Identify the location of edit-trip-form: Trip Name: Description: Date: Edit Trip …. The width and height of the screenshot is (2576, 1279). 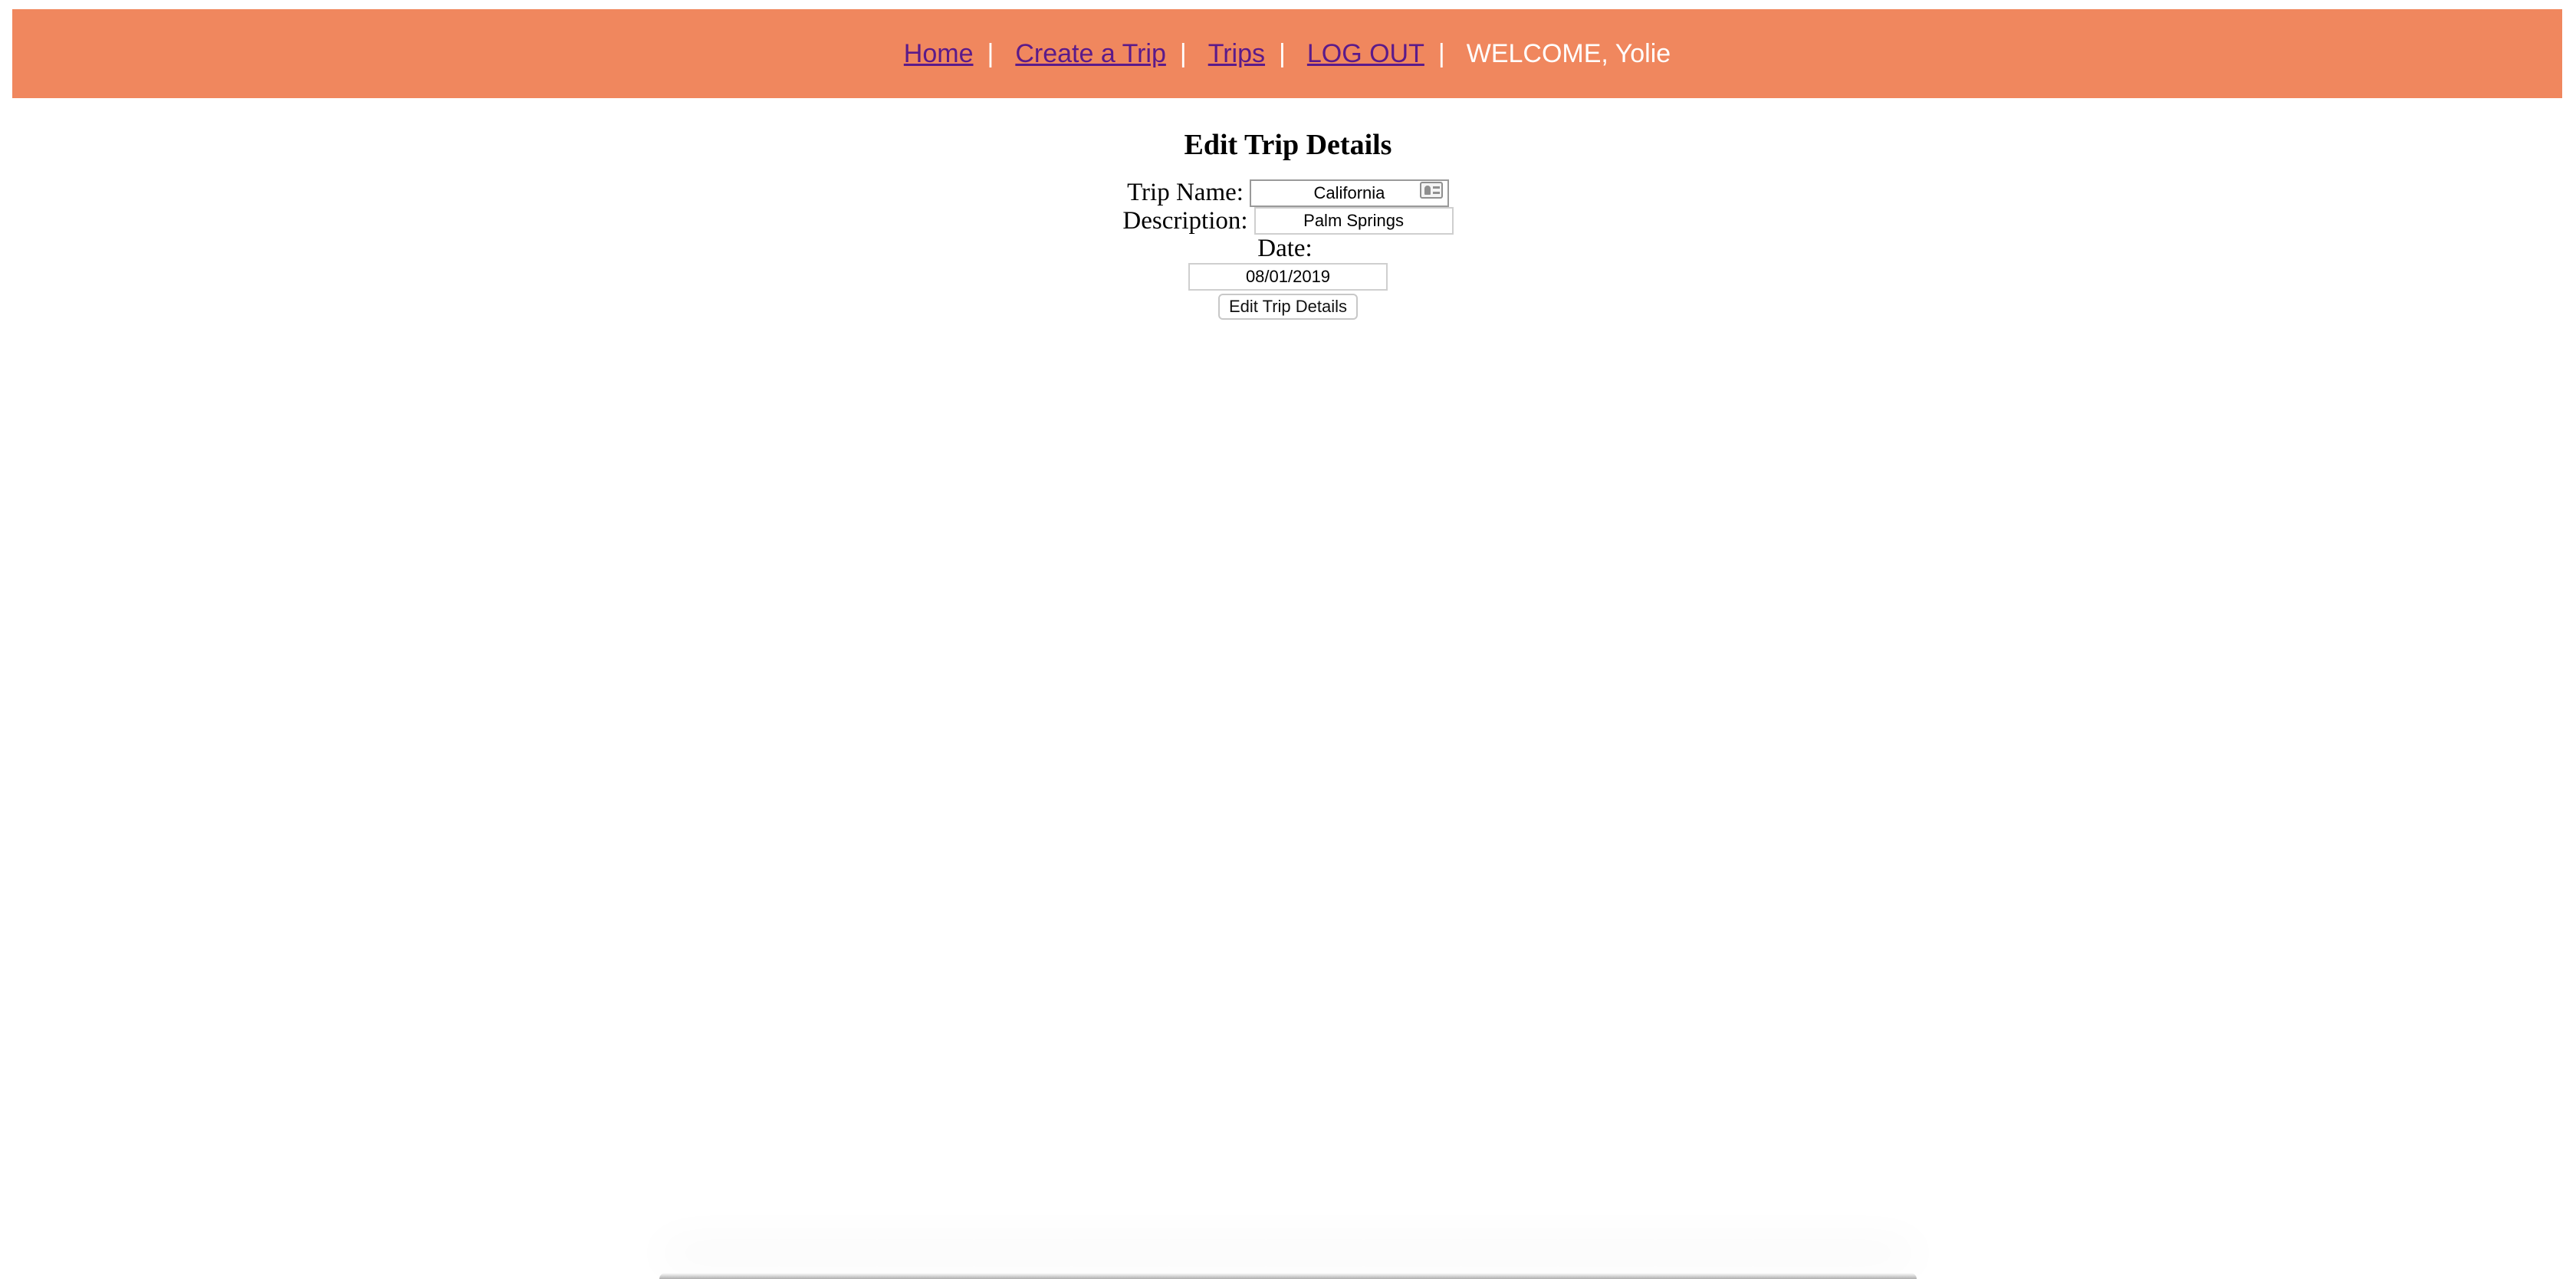
(1288, 248).